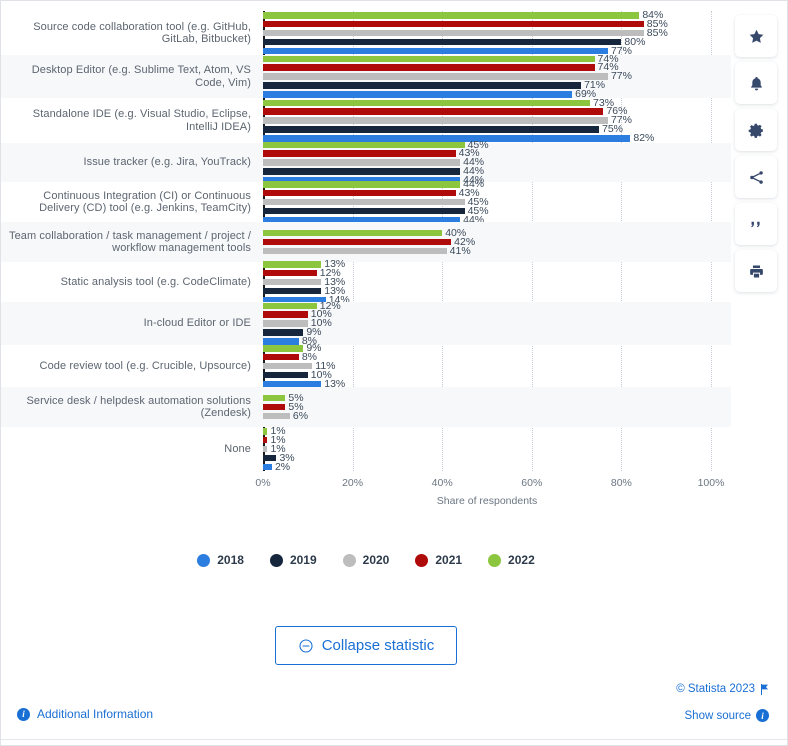 Image resolution: width=788 pixels, height=746 pixels. Describe the element at coordinates (487, 501) in the screenshot. I see `x-axis-title: Share of respondents` at that location.